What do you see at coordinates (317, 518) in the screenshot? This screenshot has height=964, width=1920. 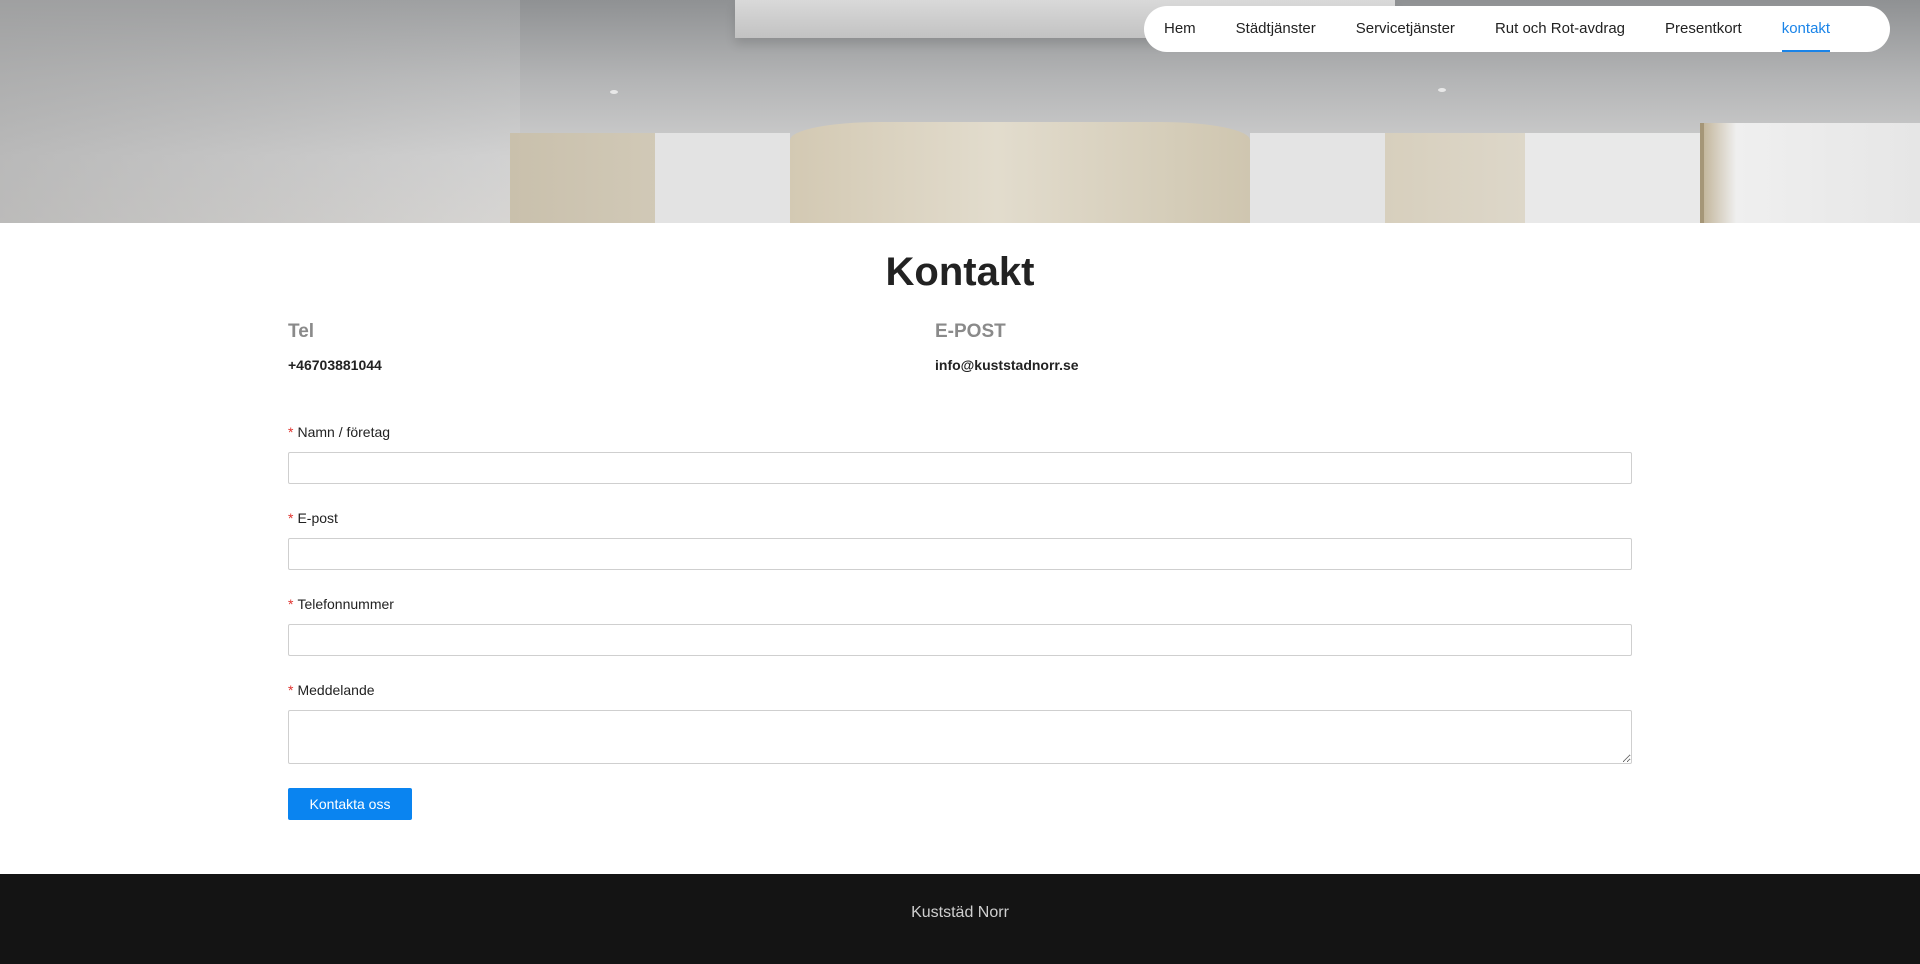 I see `email-field-label-text: E-post` at bounding box center [317, 518].